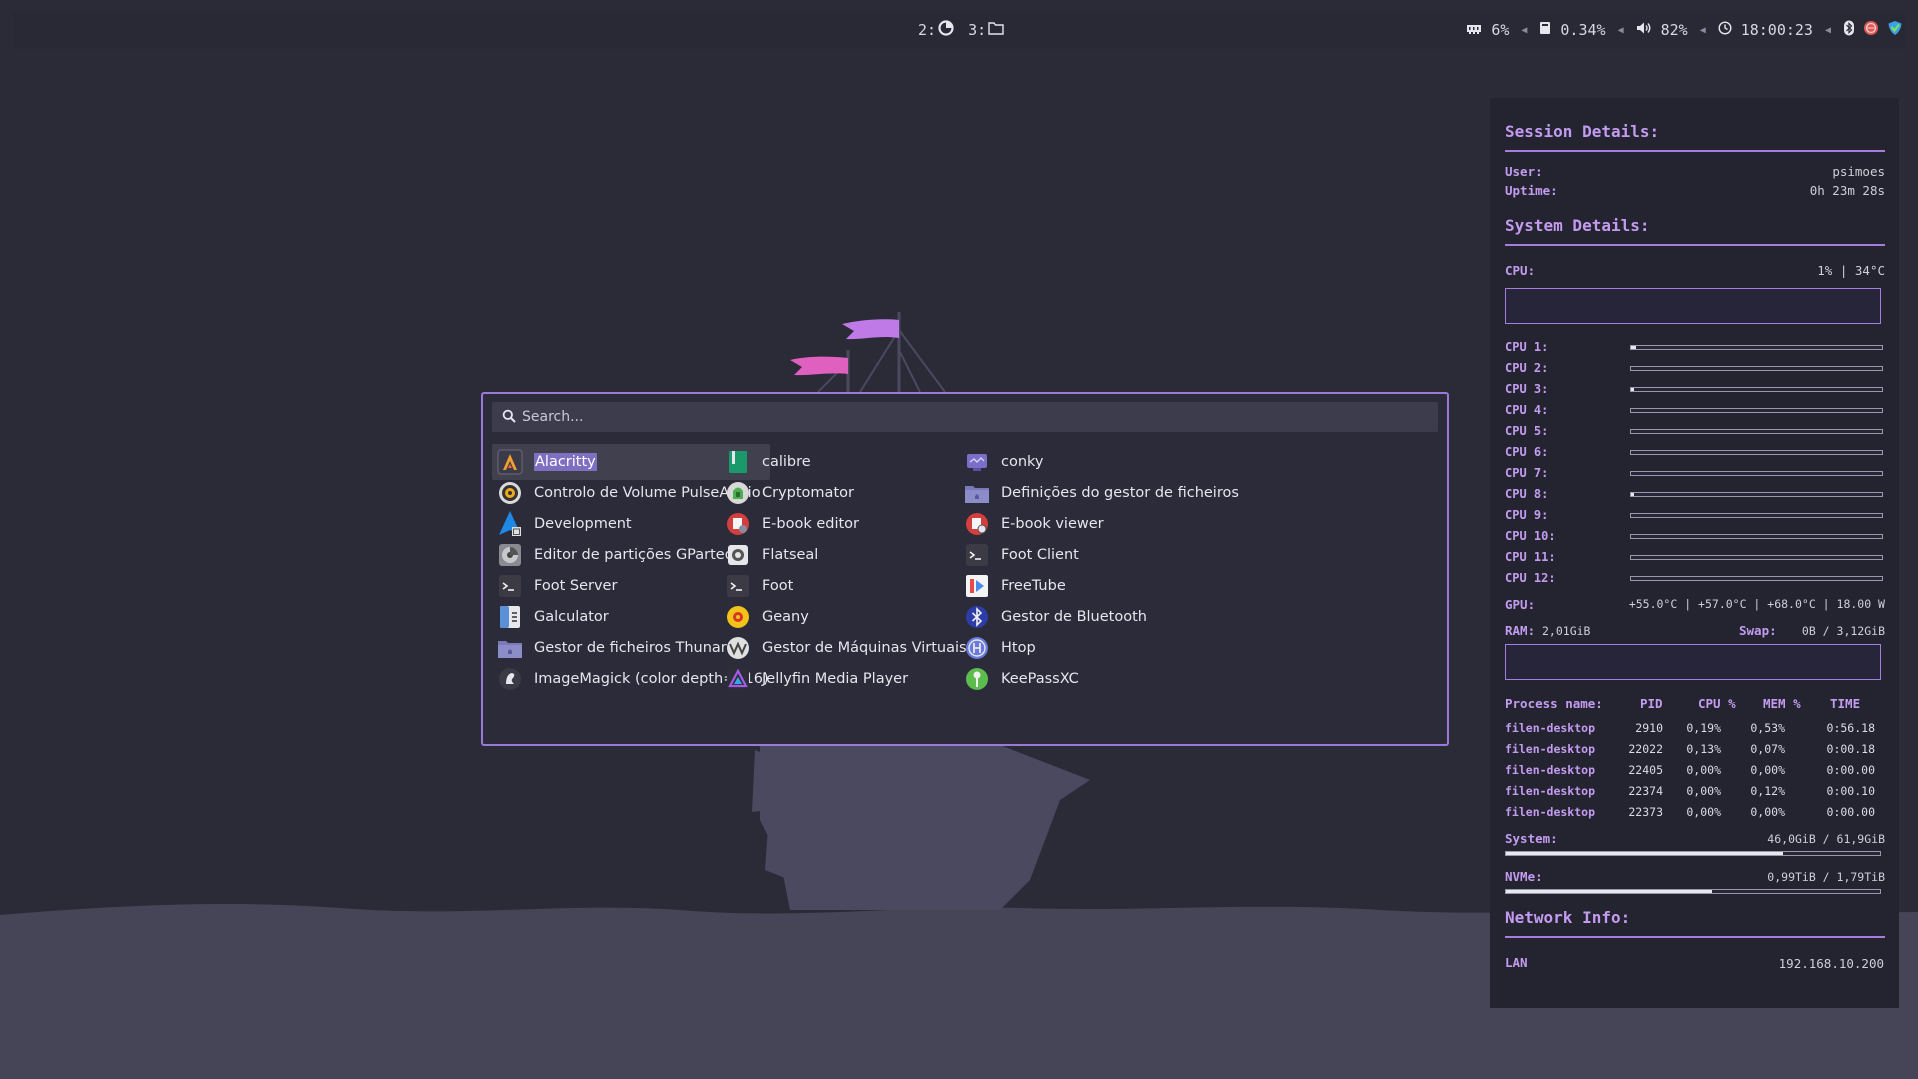 The image size is (1918, 1079). What do you see at coordinates (1858, 171) in the screenshot?
I see `user-value: psimoes` at bounding box center [1858, 171].